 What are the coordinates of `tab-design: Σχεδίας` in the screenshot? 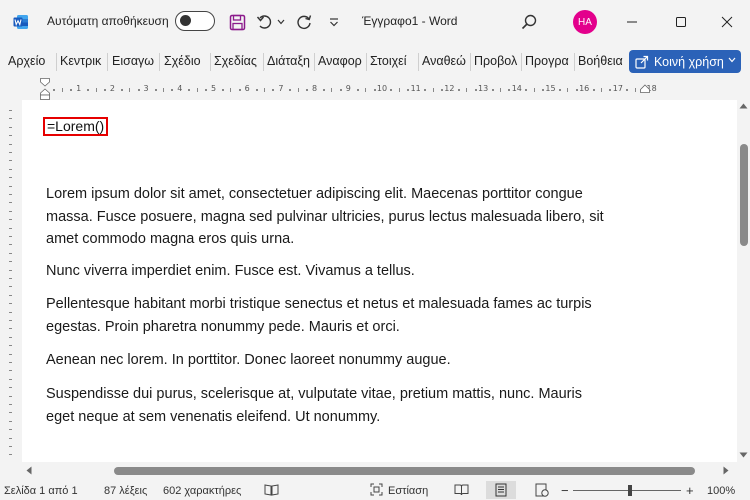 It's located at (237, 62).